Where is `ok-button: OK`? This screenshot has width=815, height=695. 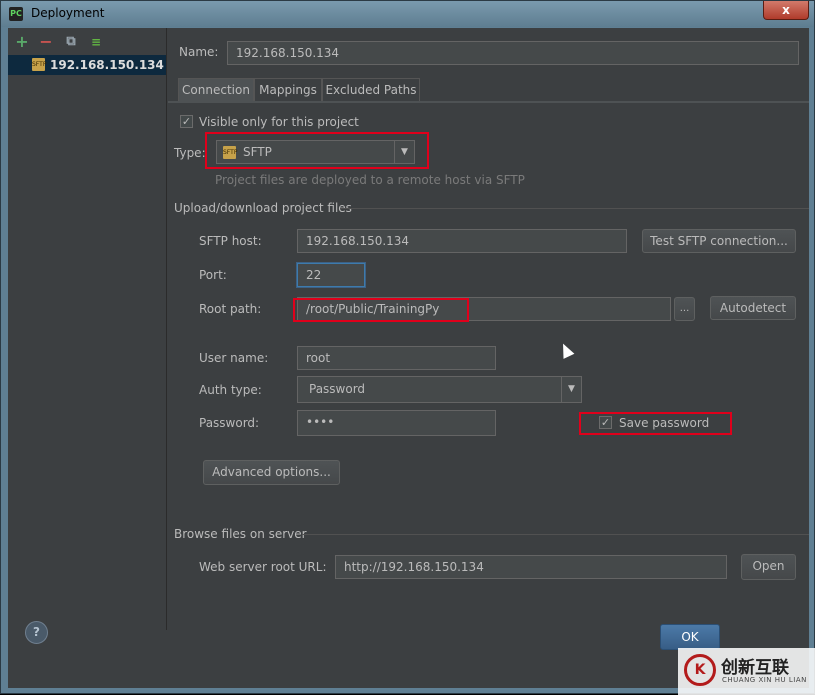
ok-button: OK is located at coordinates (690, 637).